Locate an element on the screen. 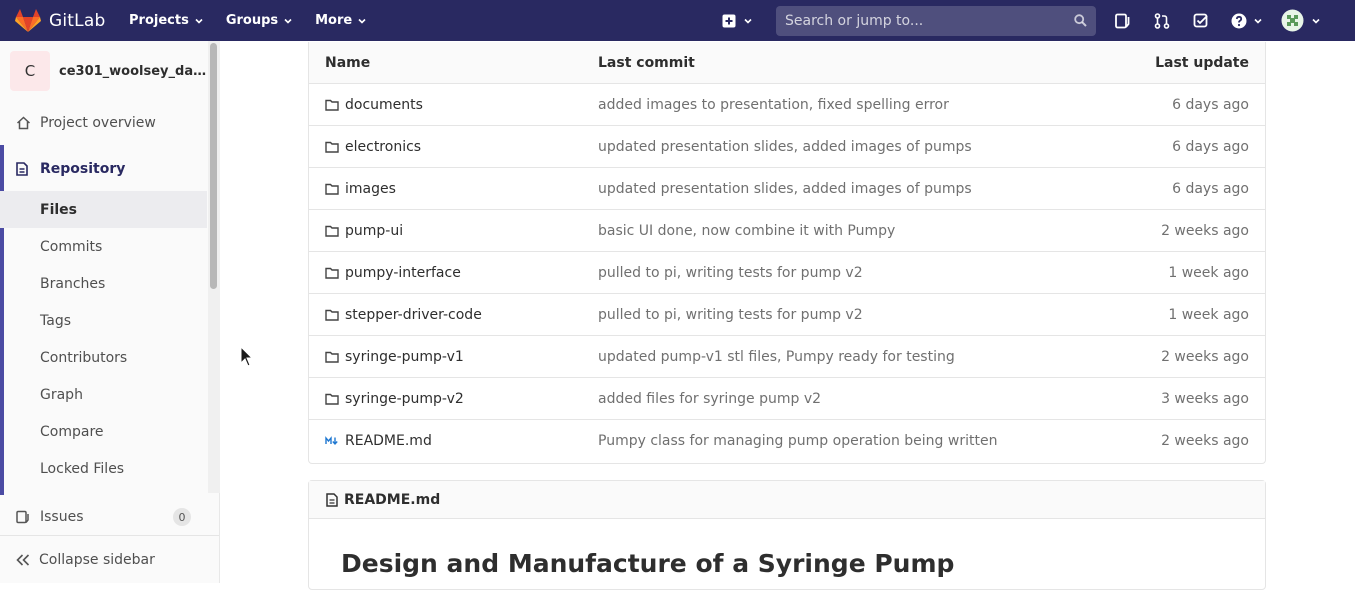  sidebar-subitem-files: Files is located at coordinates (103, 209).